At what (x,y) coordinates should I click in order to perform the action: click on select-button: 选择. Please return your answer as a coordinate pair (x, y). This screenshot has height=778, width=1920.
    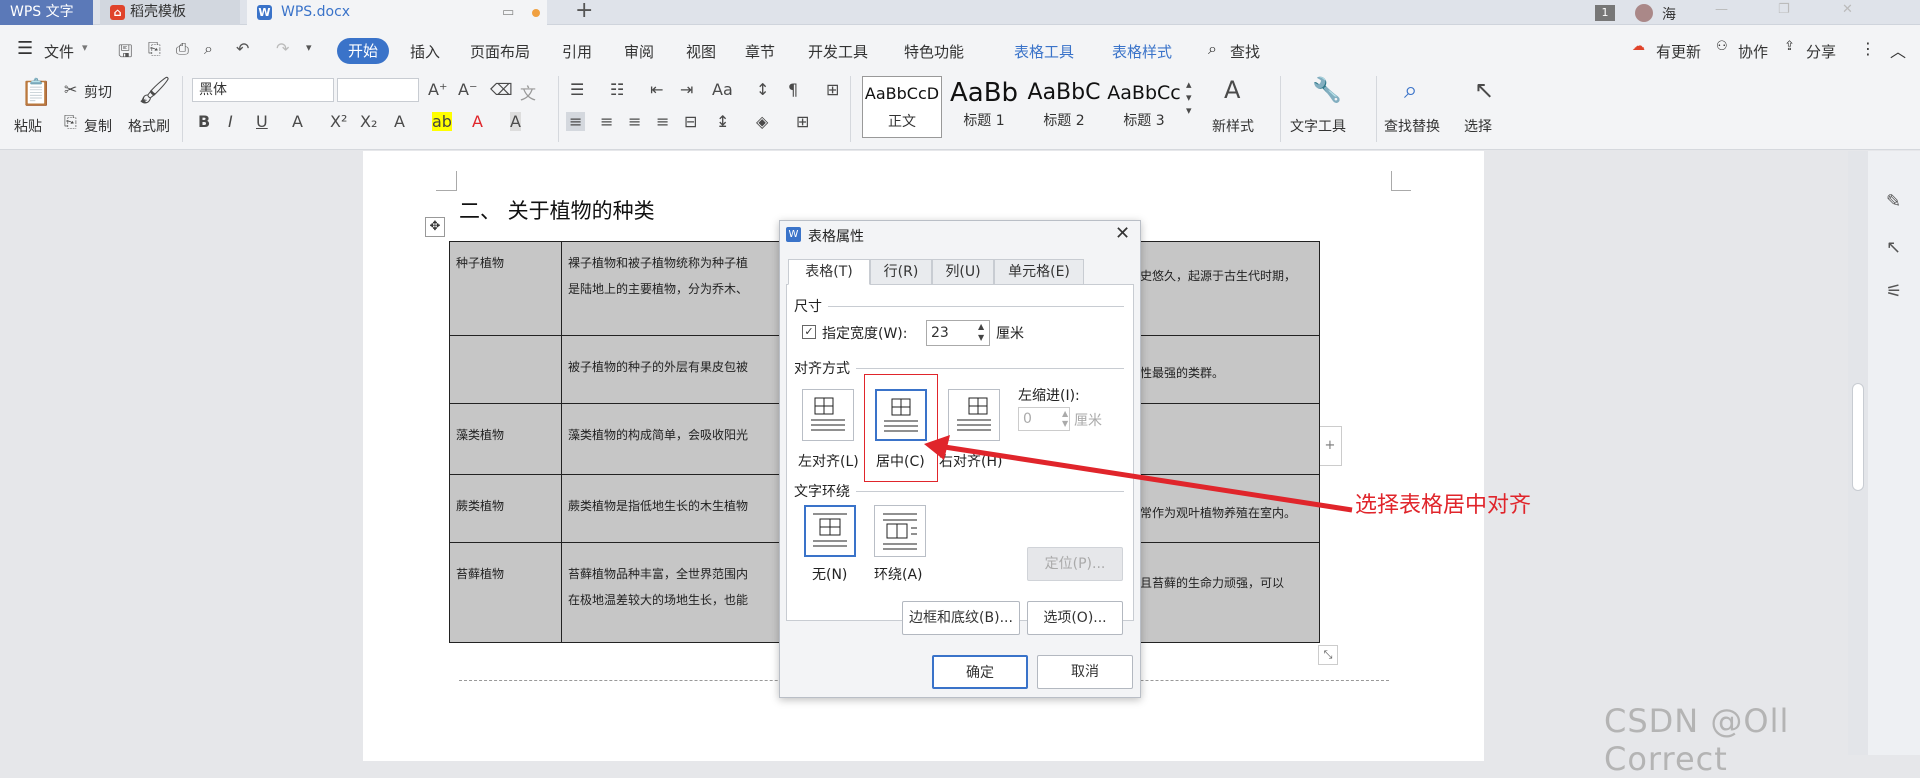
    Looking at the image, I should click on (1478, 126).